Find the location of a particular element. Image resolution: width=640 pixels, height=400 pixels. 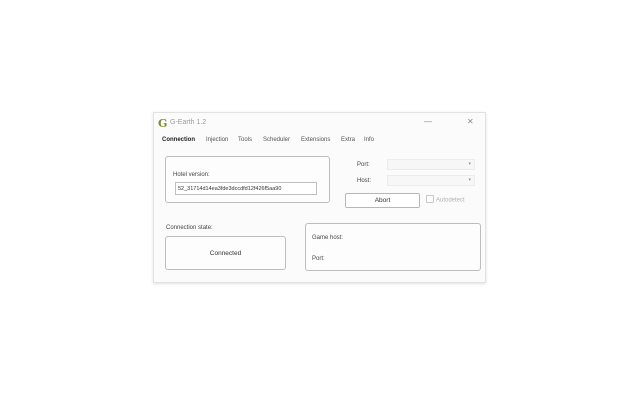

host-dropdown: ▾ is located at coordinates (431, 180).